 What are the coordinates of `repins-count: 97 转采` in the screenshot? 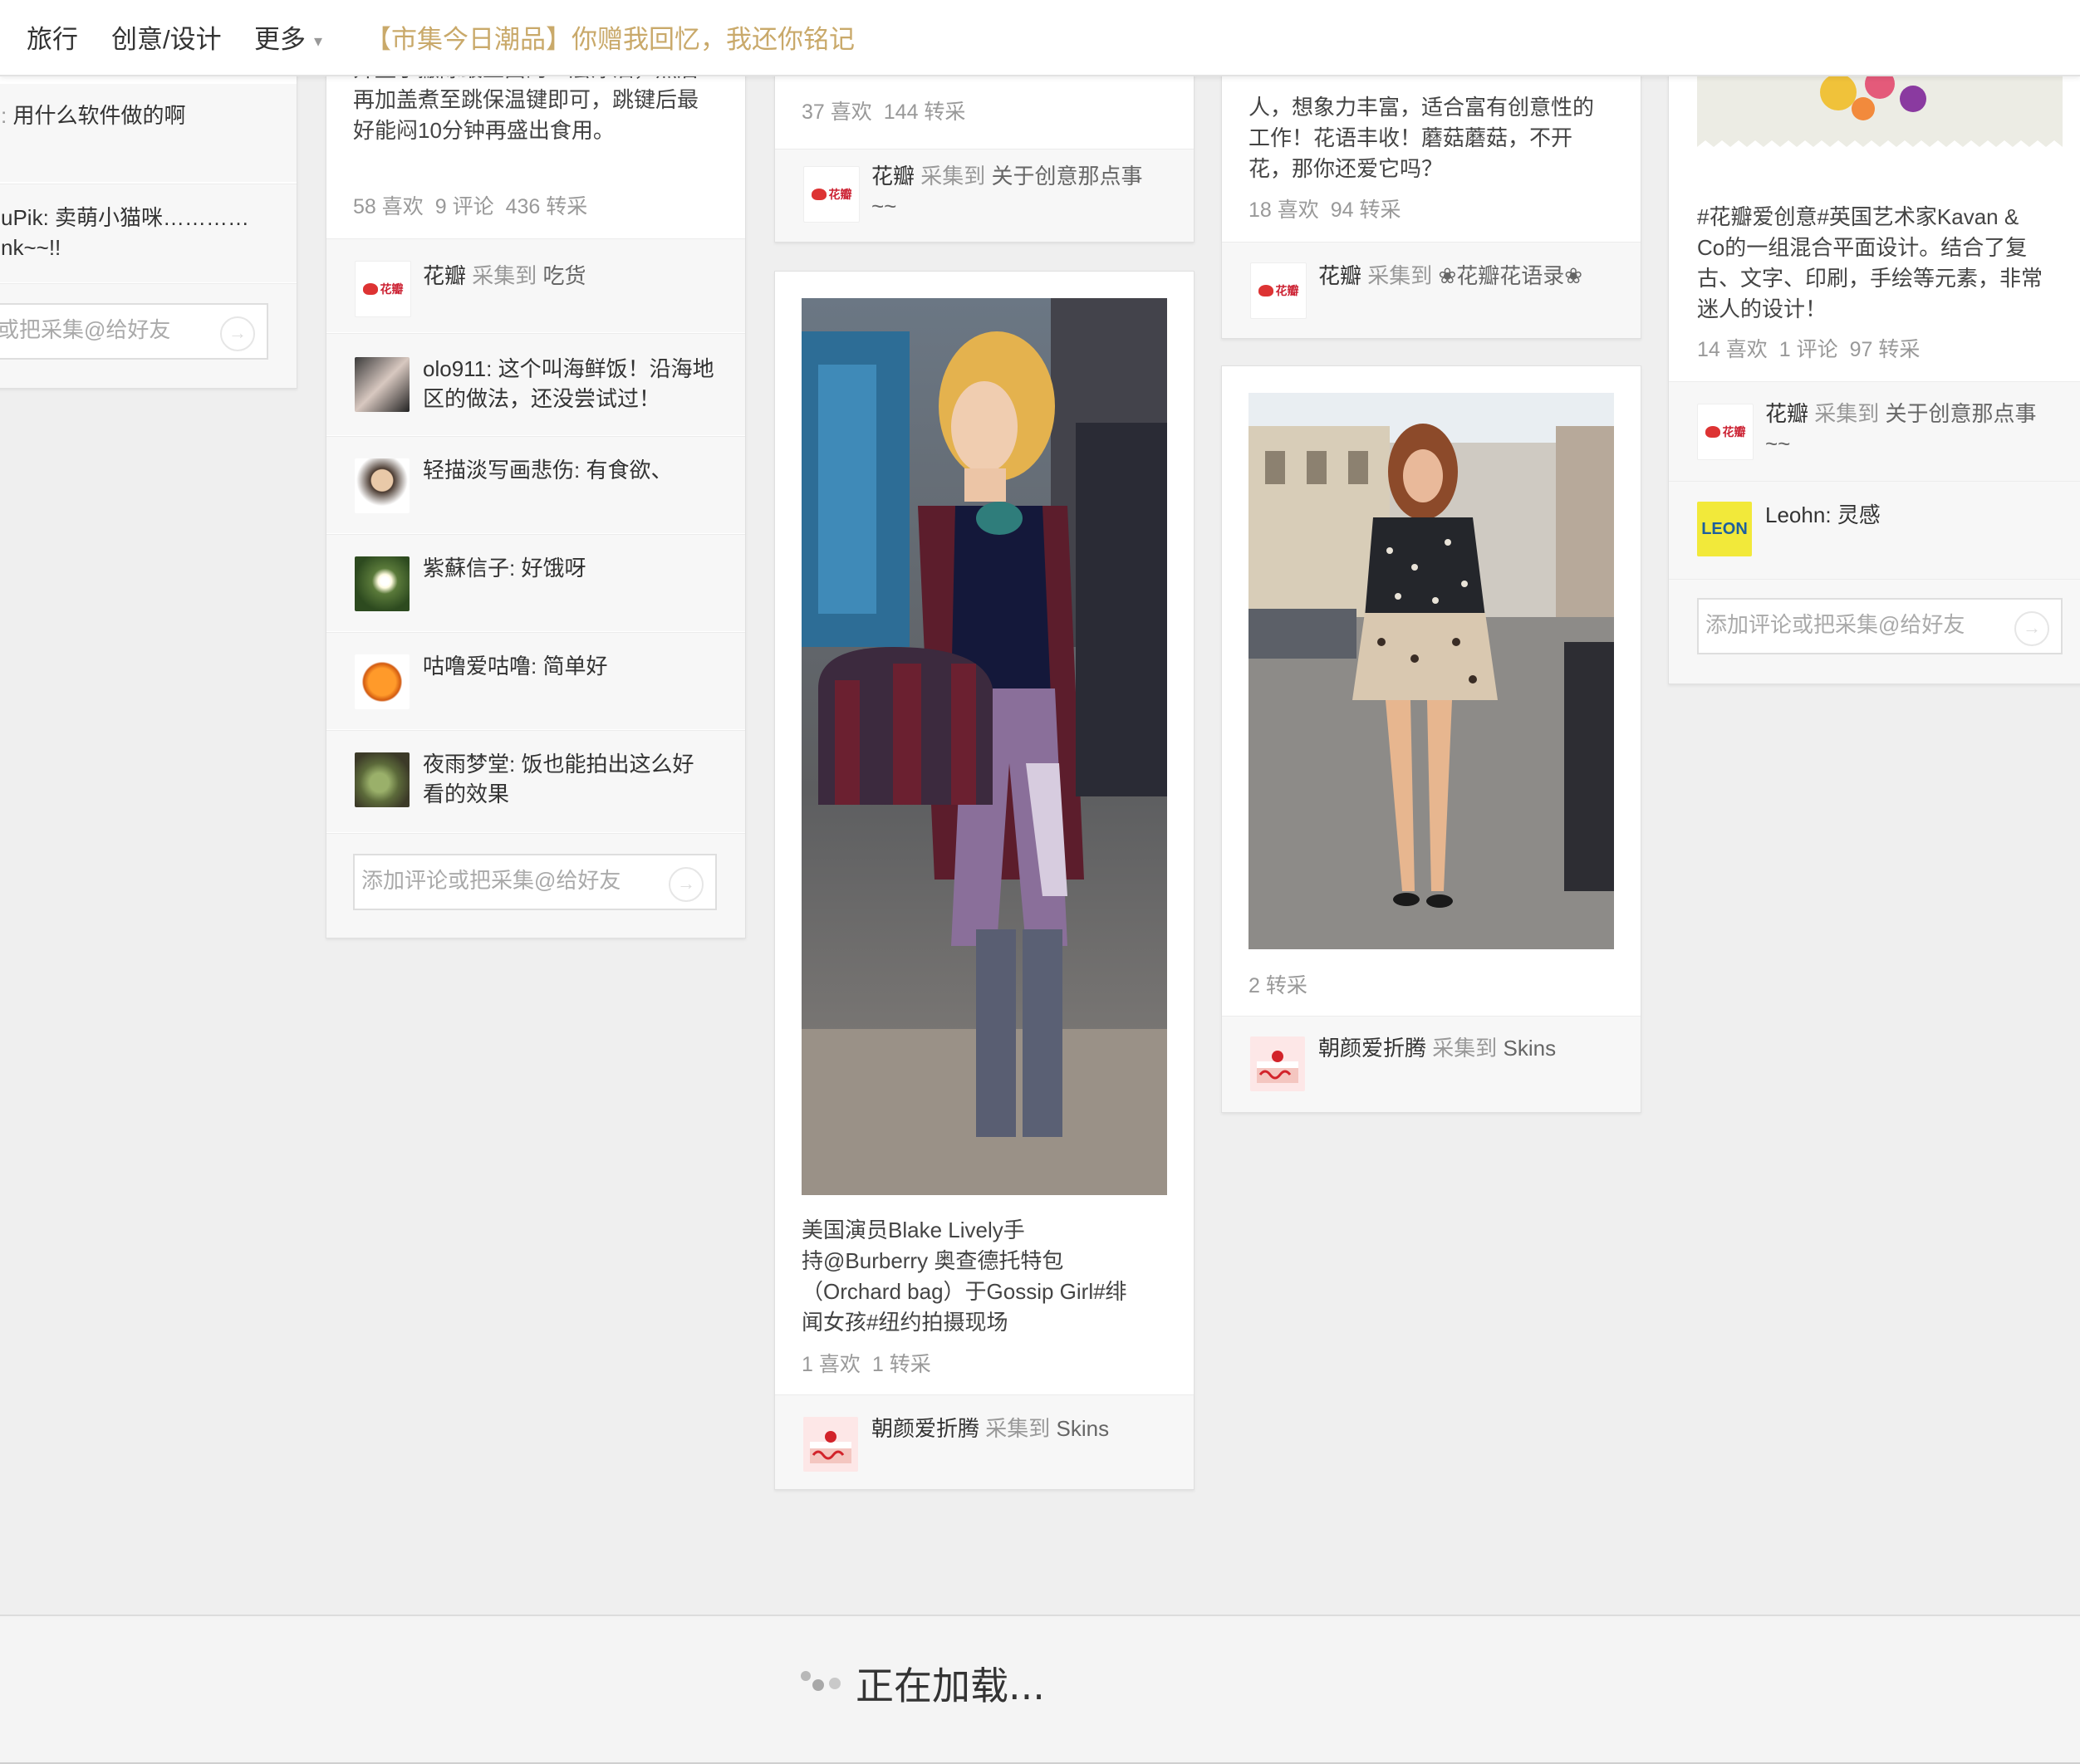 It's located at (1885, 349).